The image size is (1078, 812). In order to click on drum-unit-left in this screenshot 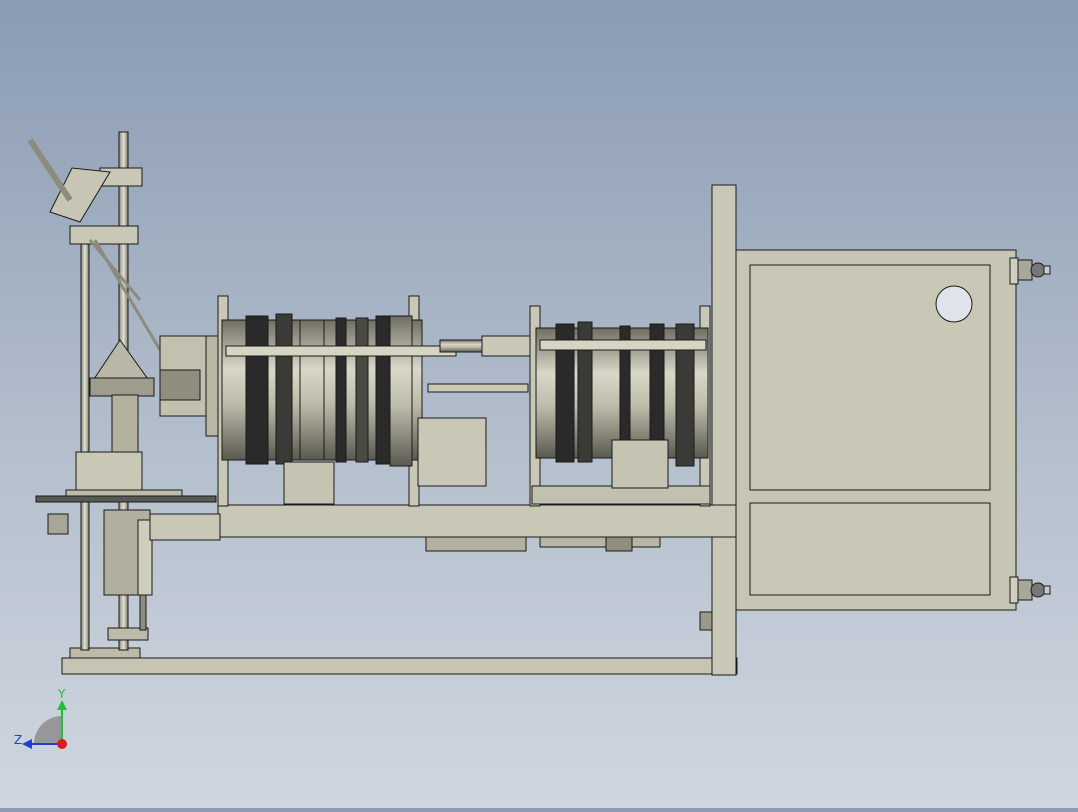, I will do `click(352, 401)`.